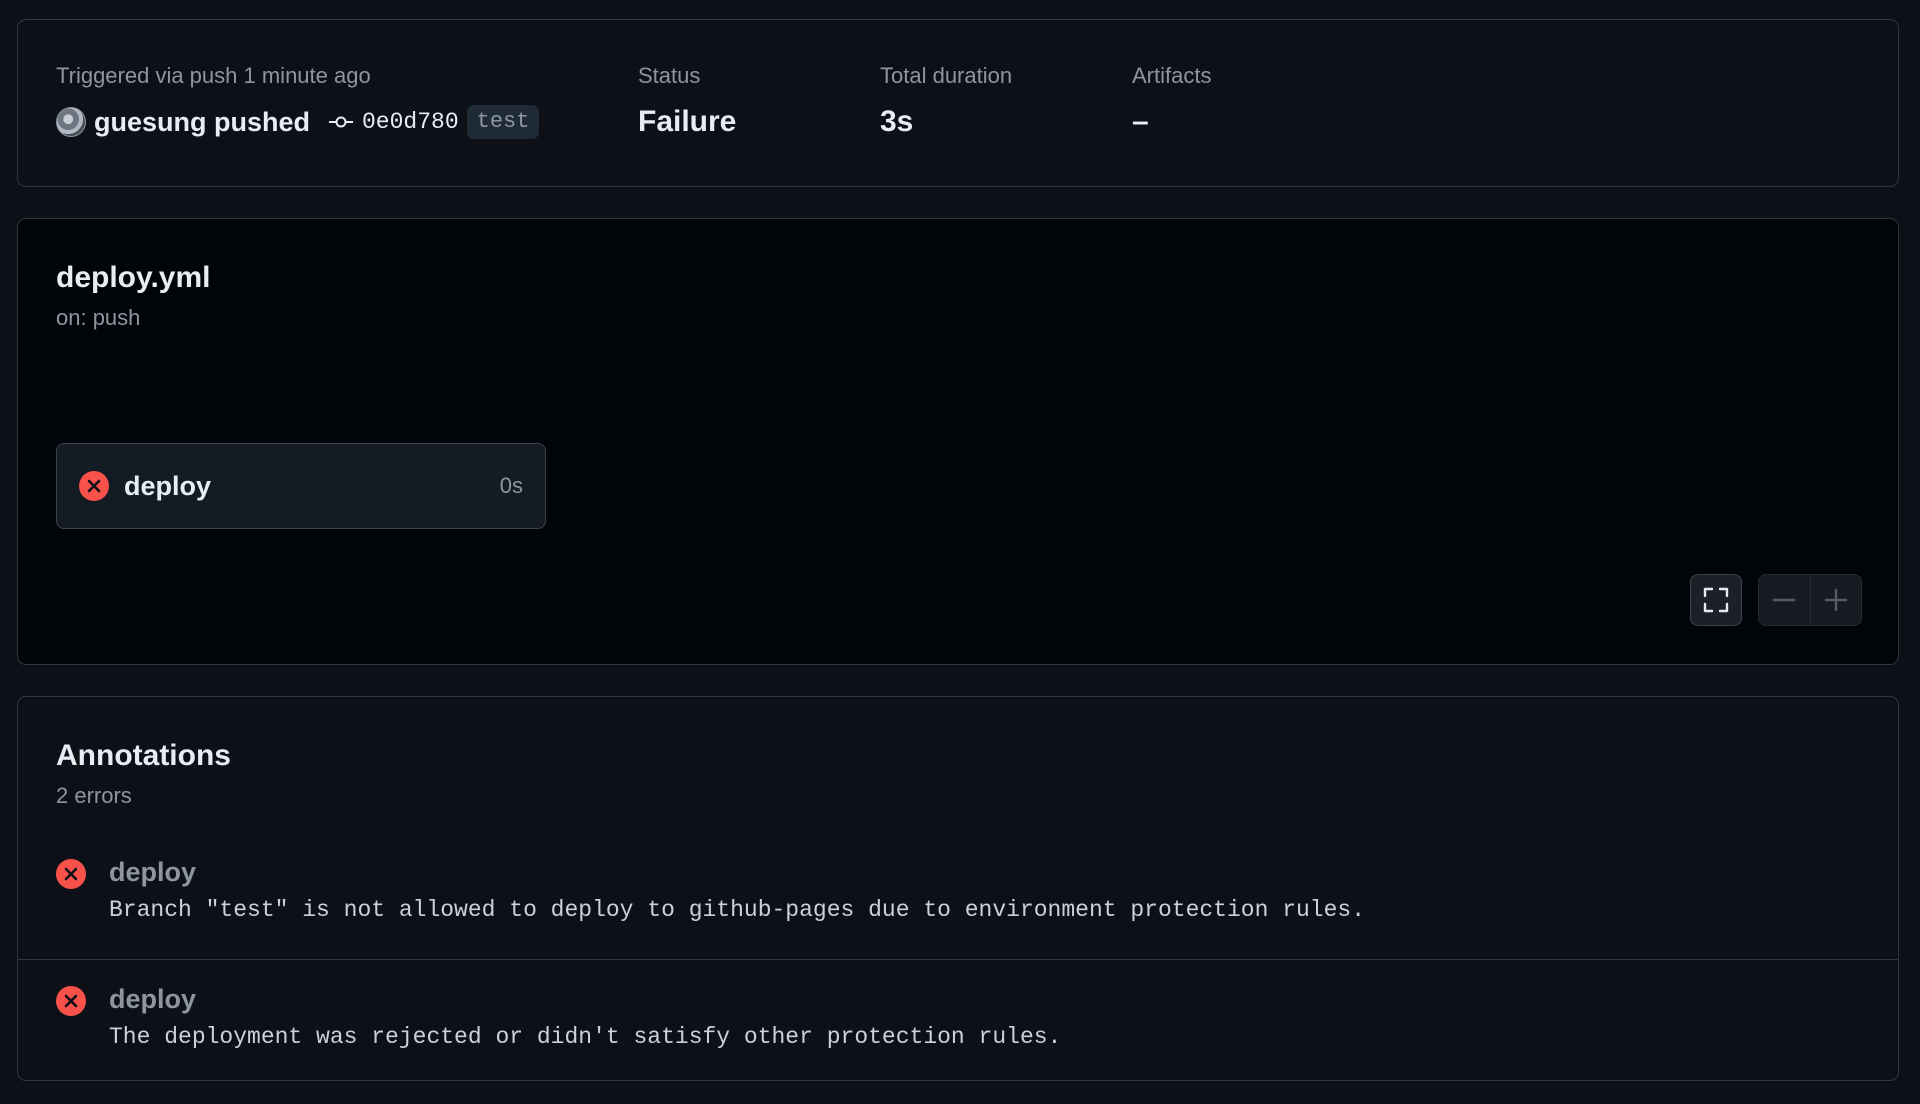  What do you see at coordinates (946, 75) in the screenshot?
I see `duration-label: Total duration` at bounding box center [946, 75].